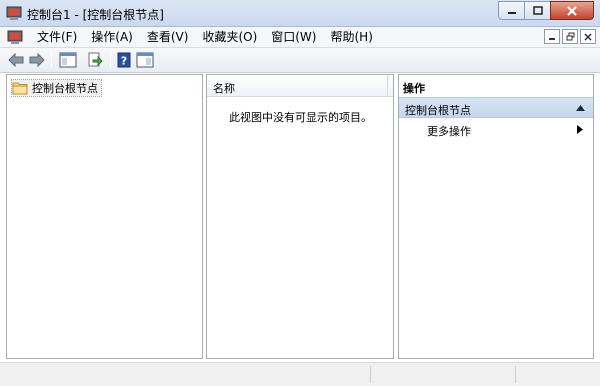 The image size is (600, 386). Describe the element at coordinates (580, 108) in the screenshot. I see `collapse-up-icon` at that location.